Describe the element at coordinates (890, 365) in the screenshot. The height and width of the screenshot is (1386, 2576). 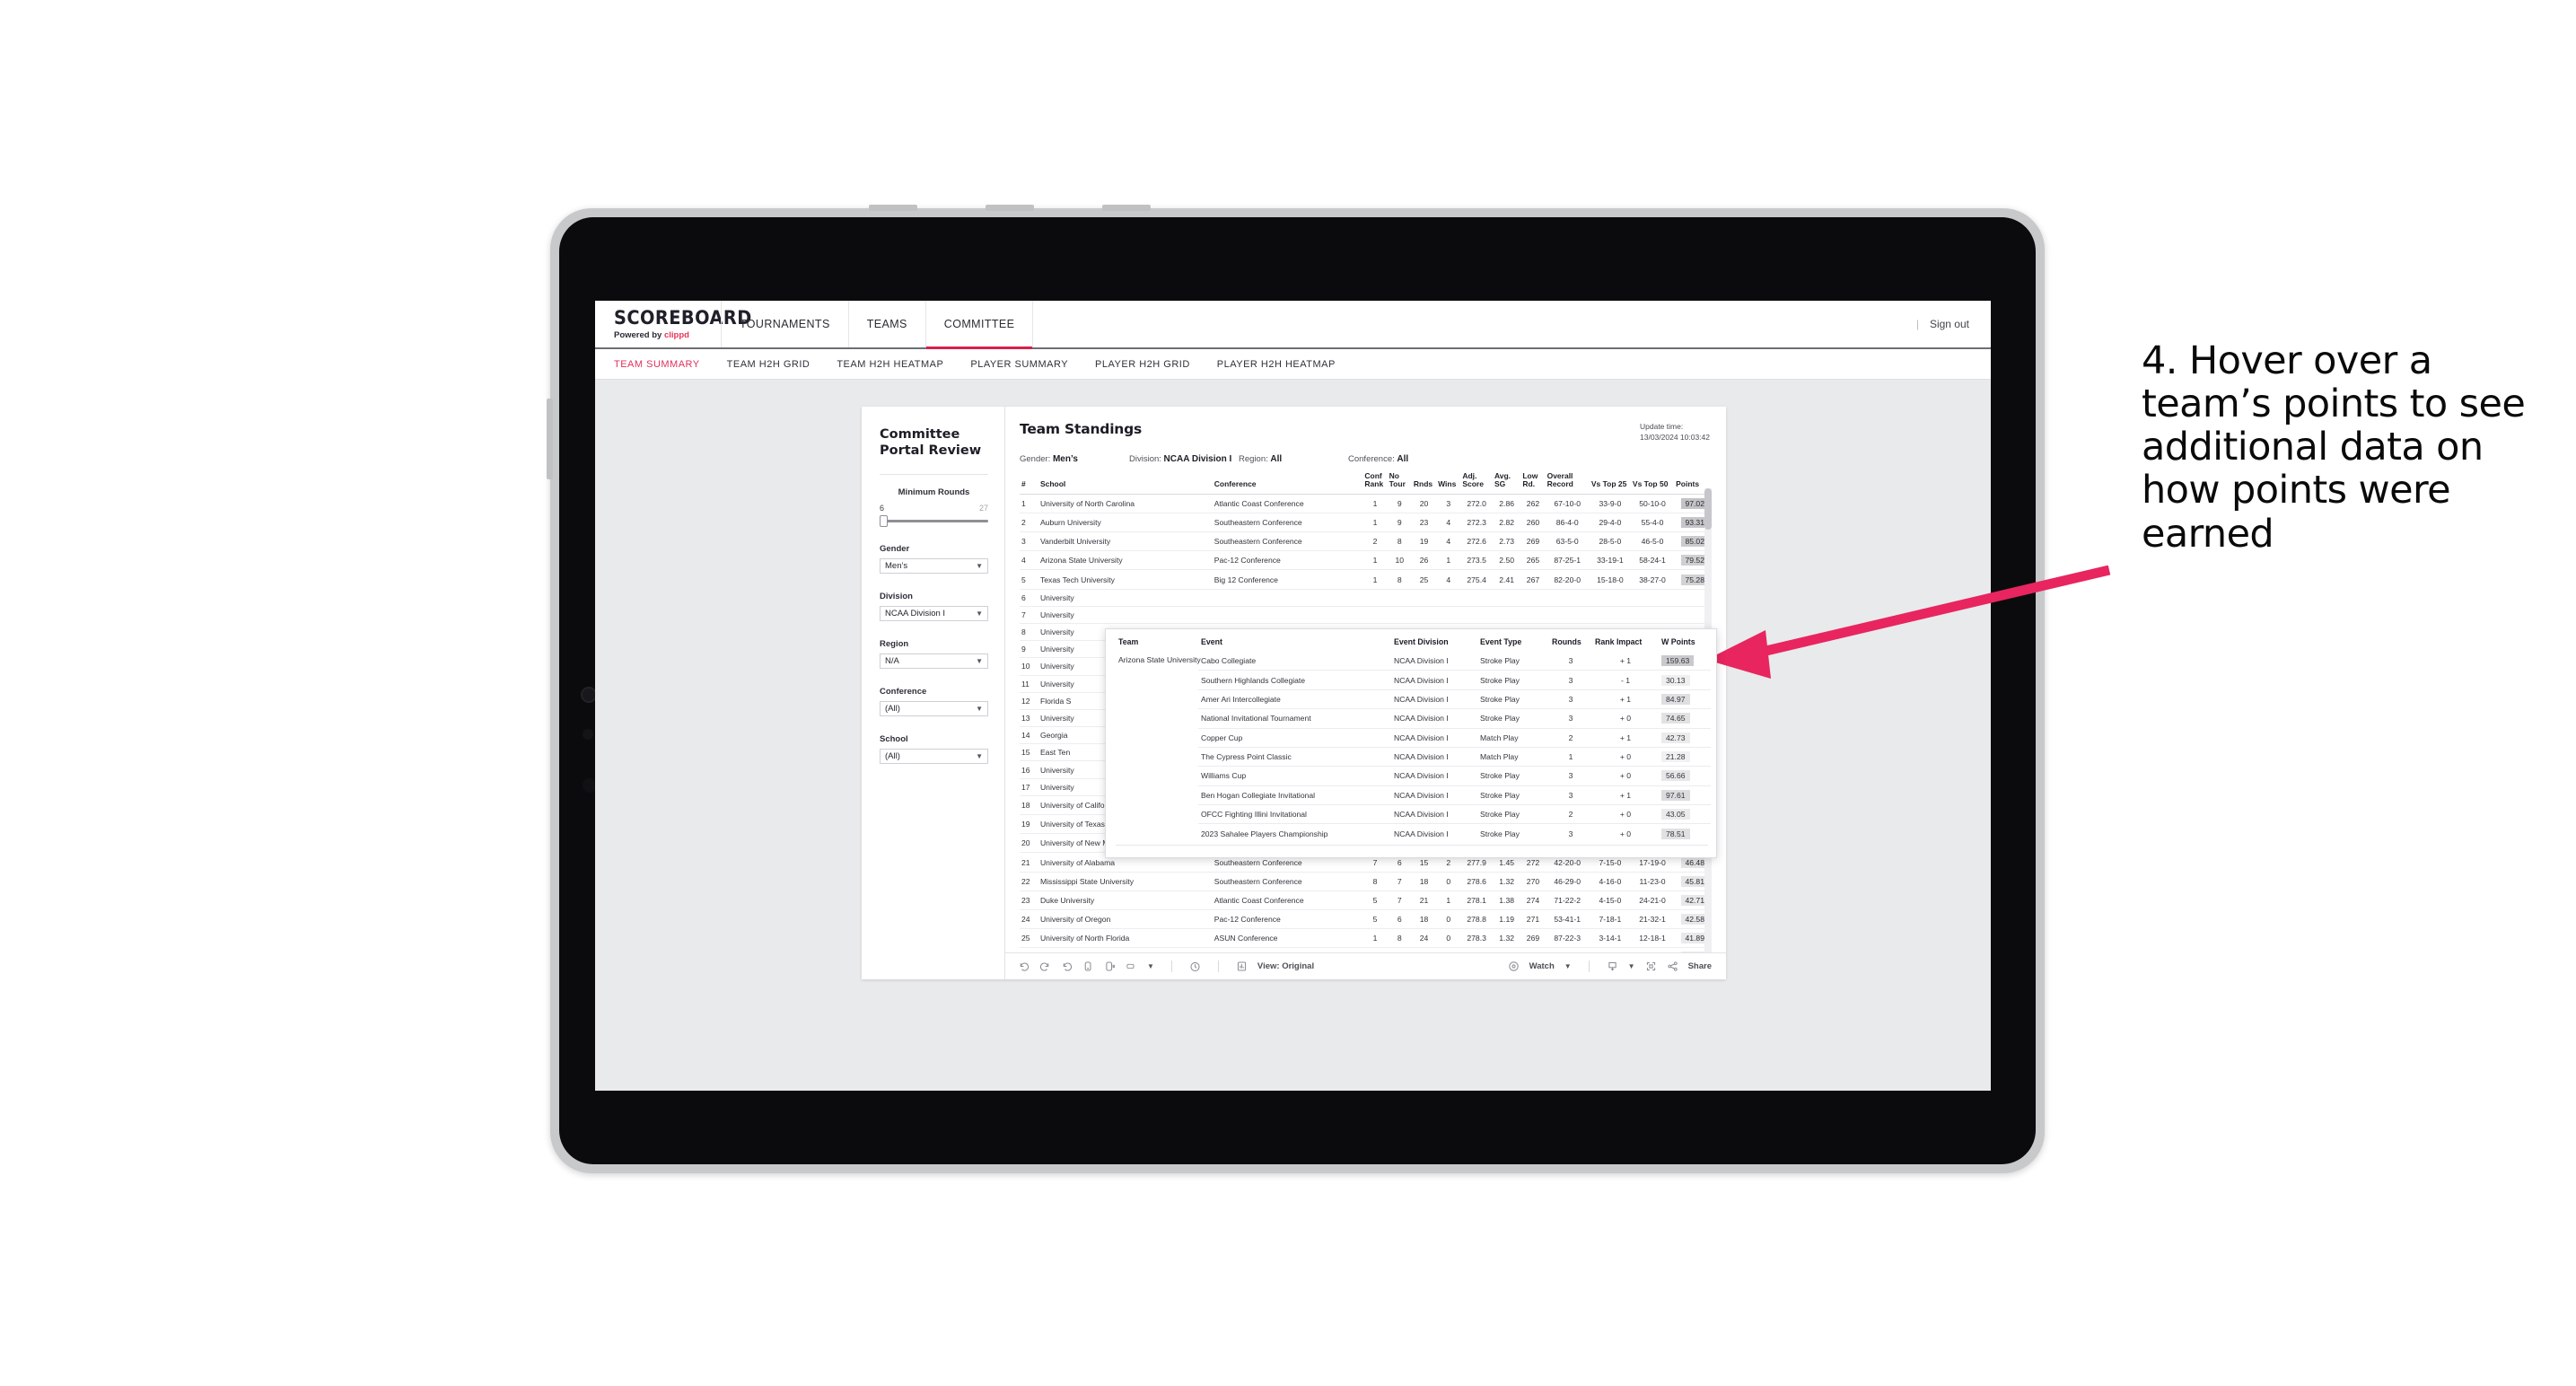
I see `tab-team-h2h-heatmap: TEAM H2H HEATMAP` at that location.